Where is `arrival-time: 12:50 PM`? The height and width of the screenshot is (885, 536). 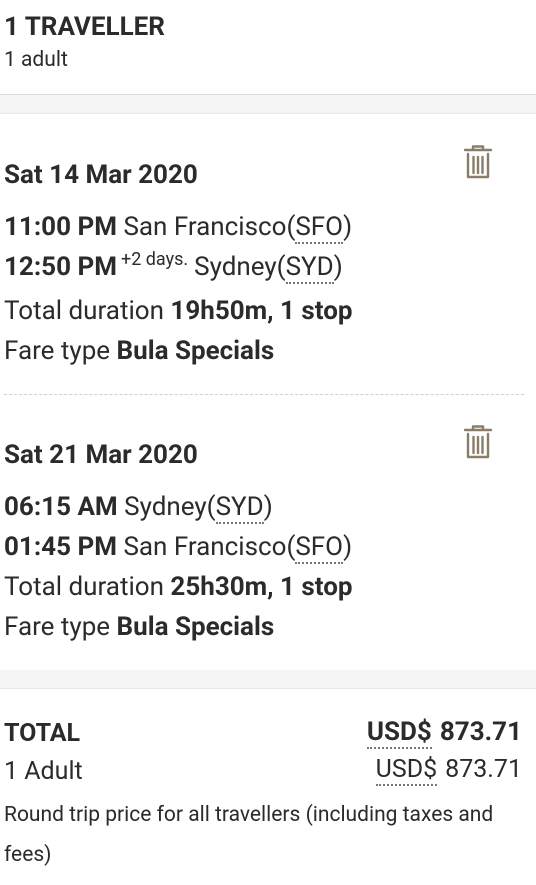 arrival-time: 12:50 PM is located at coordinates (60, 267).